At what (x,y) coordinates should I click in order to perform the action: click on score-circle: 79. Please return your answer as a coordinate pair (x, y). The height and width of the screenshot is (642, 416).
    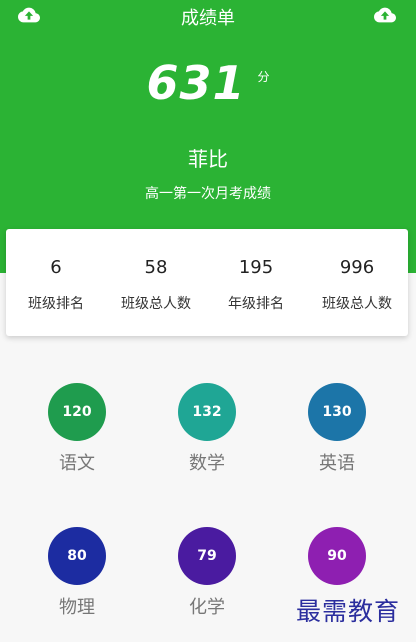
    Looking at the image, I should click on (207, 556).